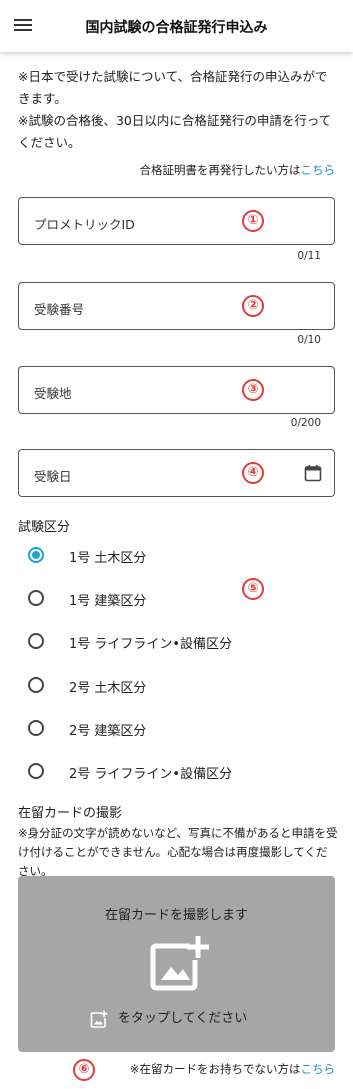 The height and width of the screenshot is (1089, 353). I want to click on exam-number-label: 受験番号, so click(59, 309).